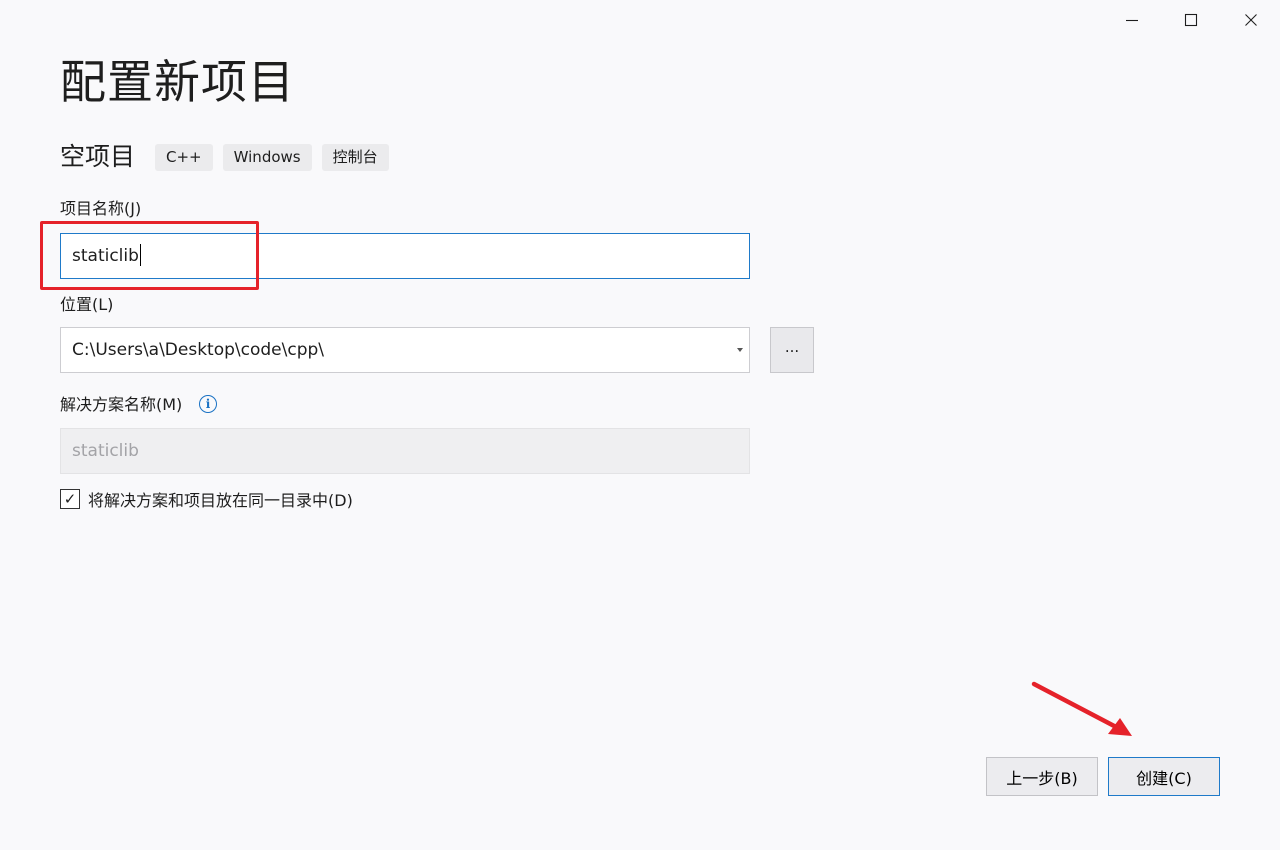 The image size is (1280, 850). I want to click on same-directory-checkbox: ✓, so click(70, 499).